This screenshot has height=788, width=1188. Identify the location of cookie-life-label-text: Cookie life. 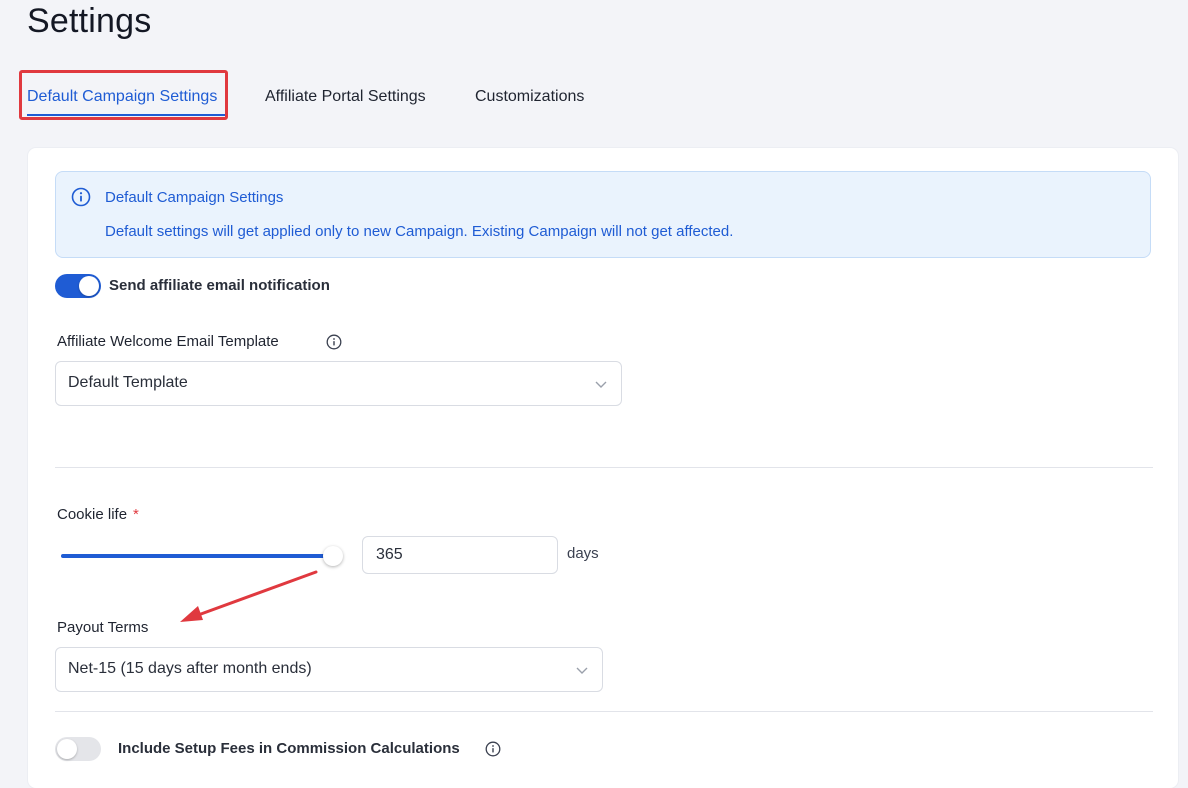
(92, 514).